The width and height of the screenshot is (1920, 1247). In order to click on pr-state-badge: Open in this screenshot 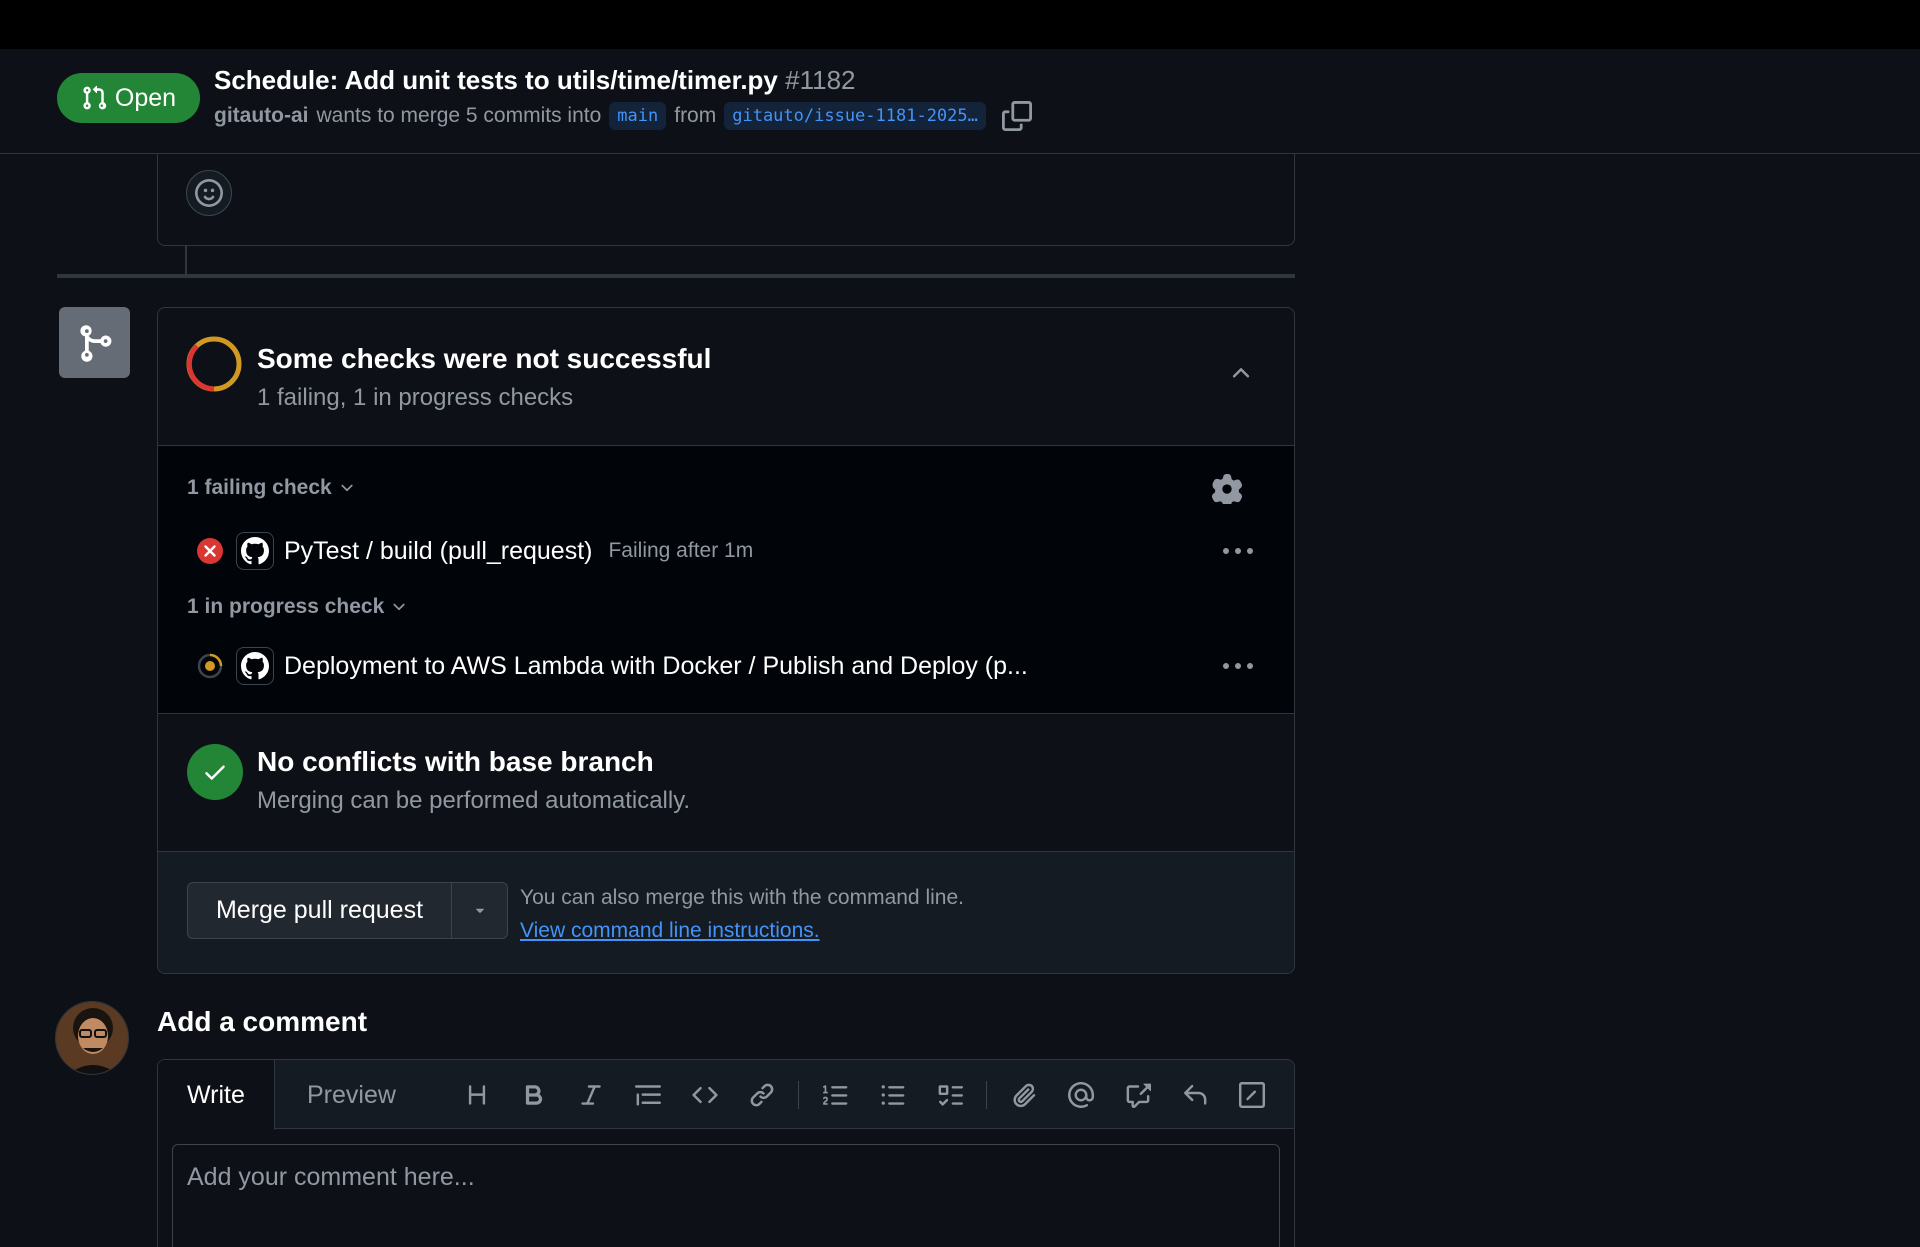, I will do `click(128, 98)`.